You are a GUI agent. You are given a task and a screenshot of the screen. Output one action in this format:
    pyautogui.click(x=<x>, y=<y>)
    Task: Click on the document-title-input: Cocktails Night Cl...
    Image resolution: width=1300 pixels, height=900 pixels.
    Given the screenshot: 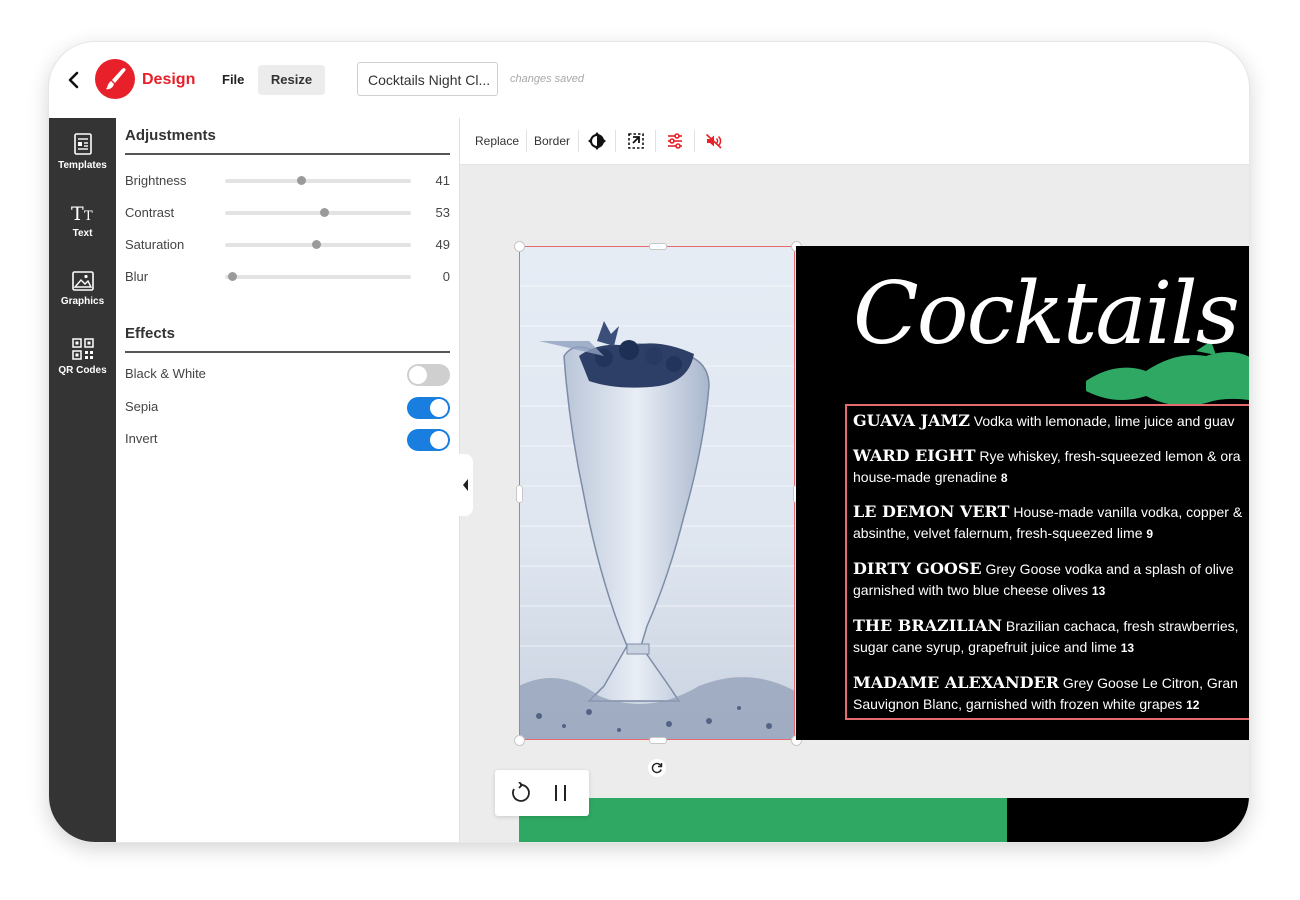 What is the action you would take?
    pyautogui.click(x=427, y=79)
    